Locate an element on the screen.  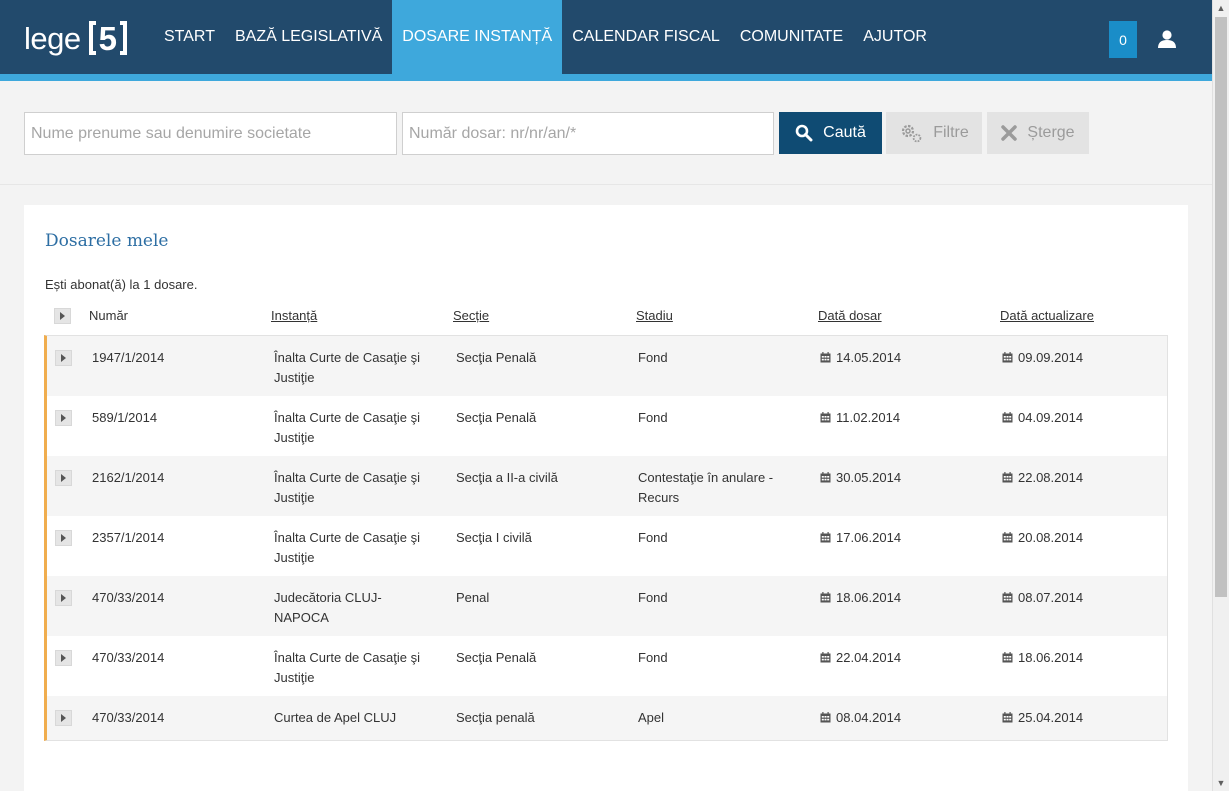
cell-update-date: 04.09.2014 is located at coordinates (1042, 418).